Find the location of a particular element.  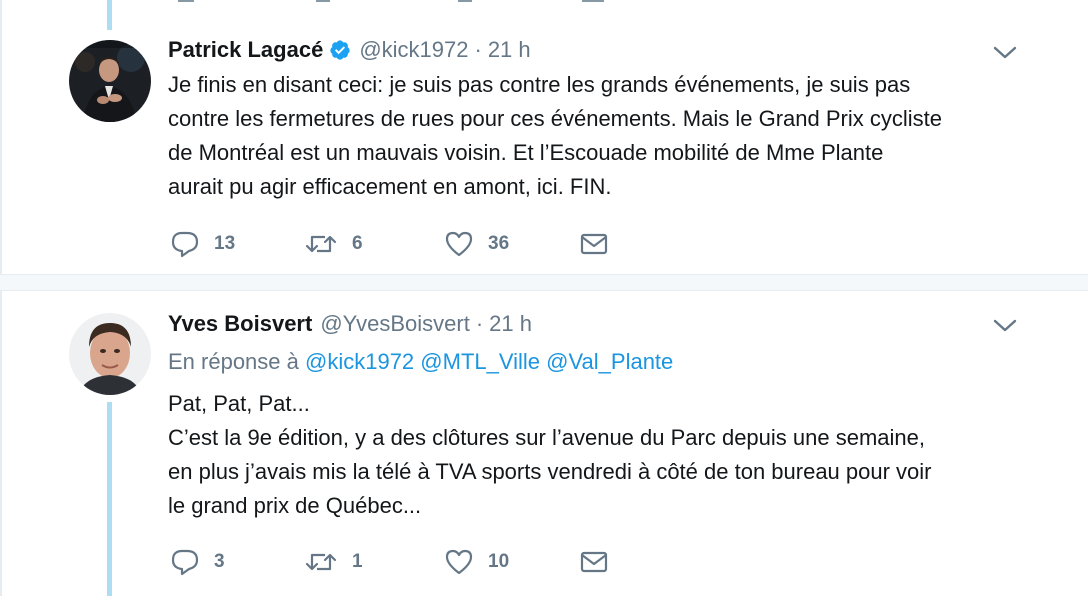

author-handle: @kick1972 is located at coordinates (413, 50).